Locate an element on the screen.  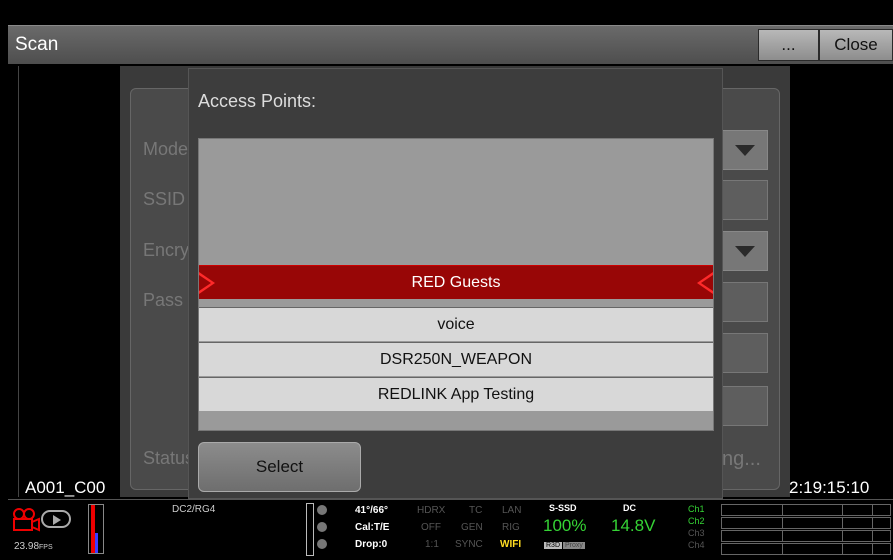
encryption-dropdown is located at coordinates (745, 251).